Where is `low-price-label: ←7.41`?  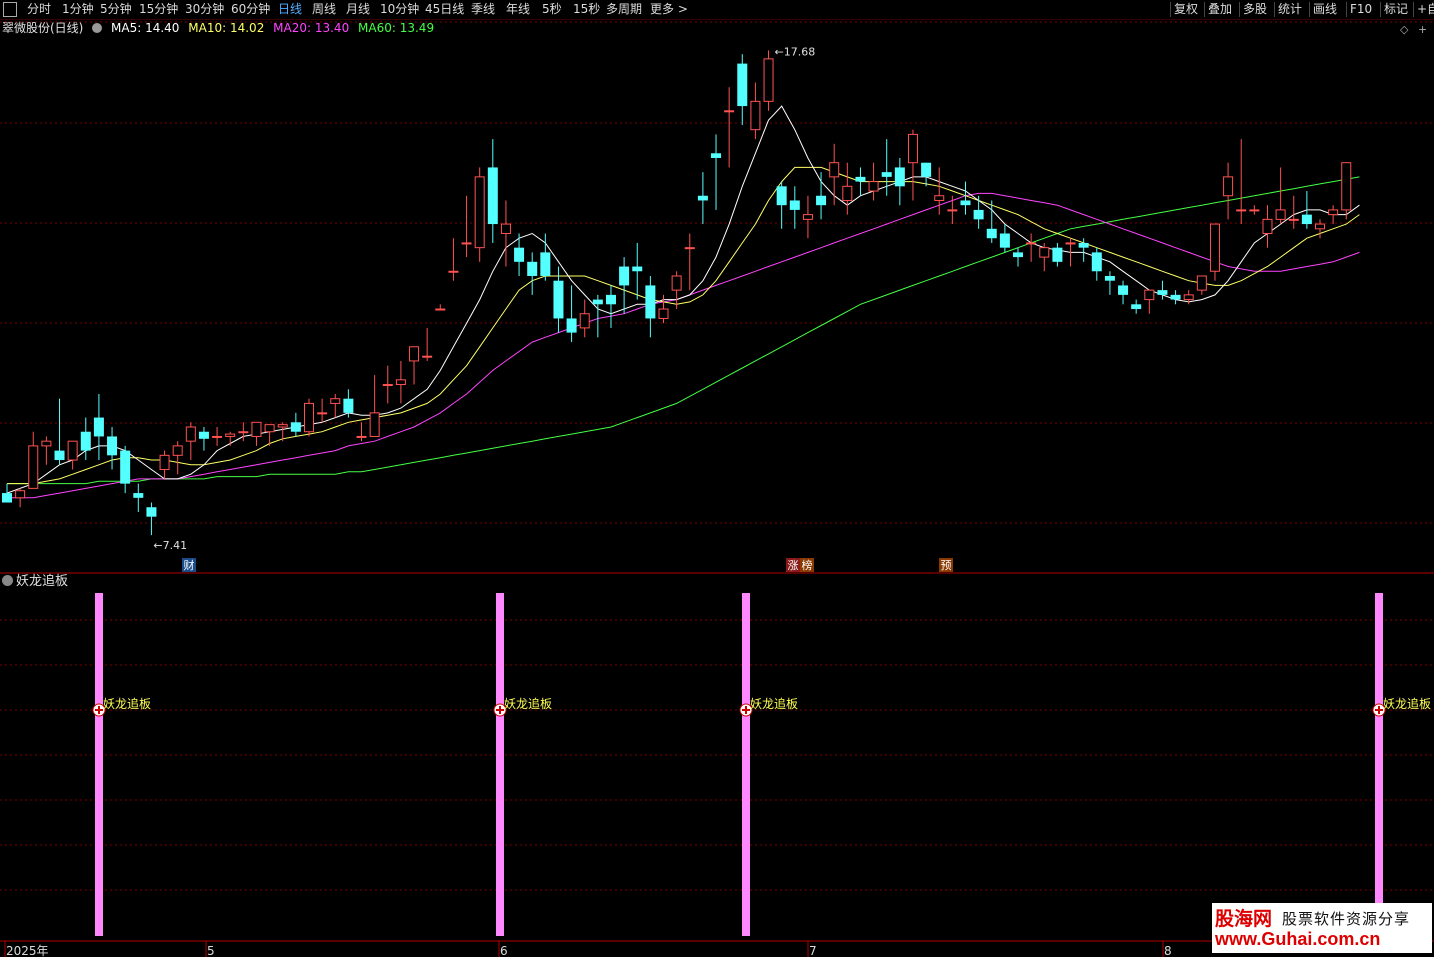 low-price-label: ←7.41 is located at coordinates (170, 545).